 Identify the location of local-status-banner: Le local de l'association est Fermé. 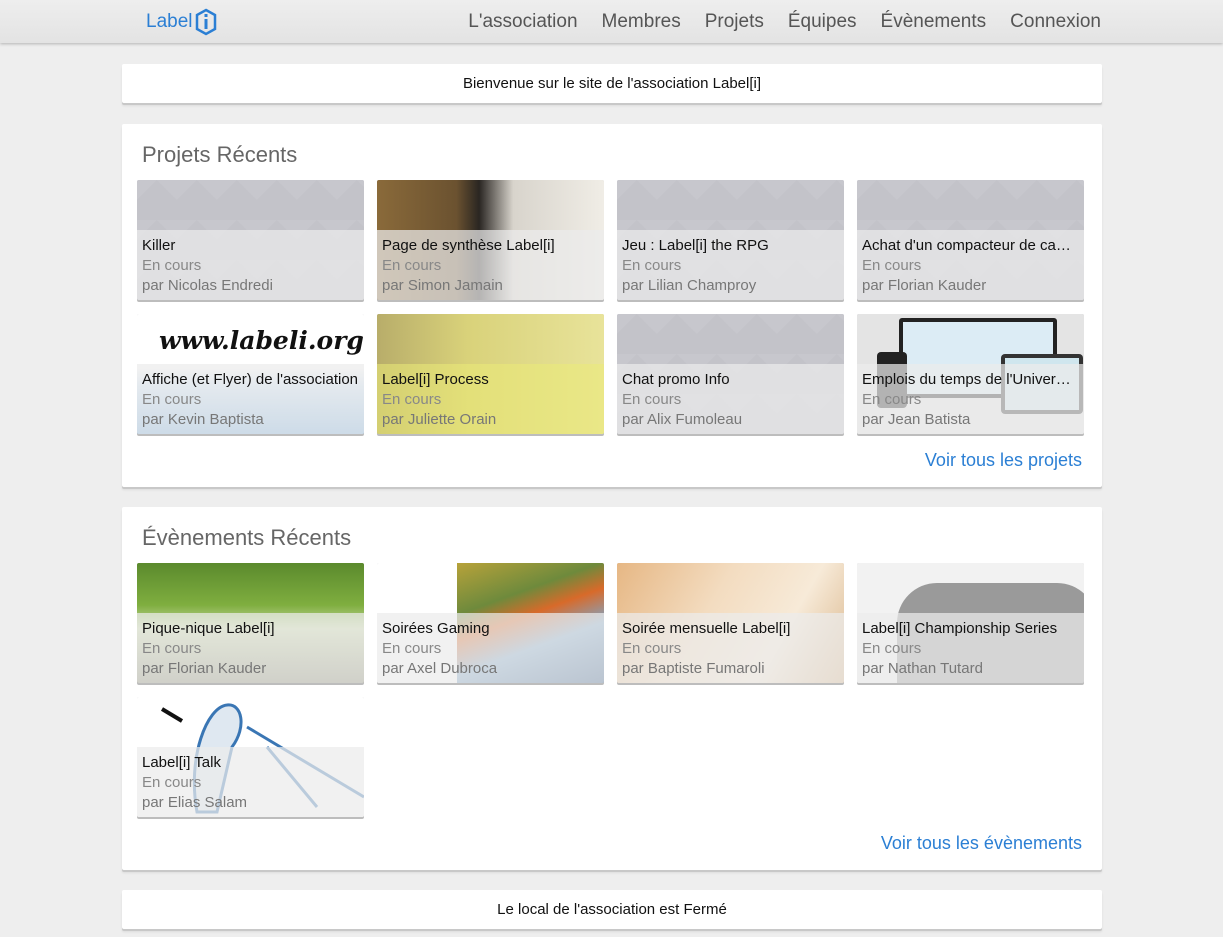
(612, 909).